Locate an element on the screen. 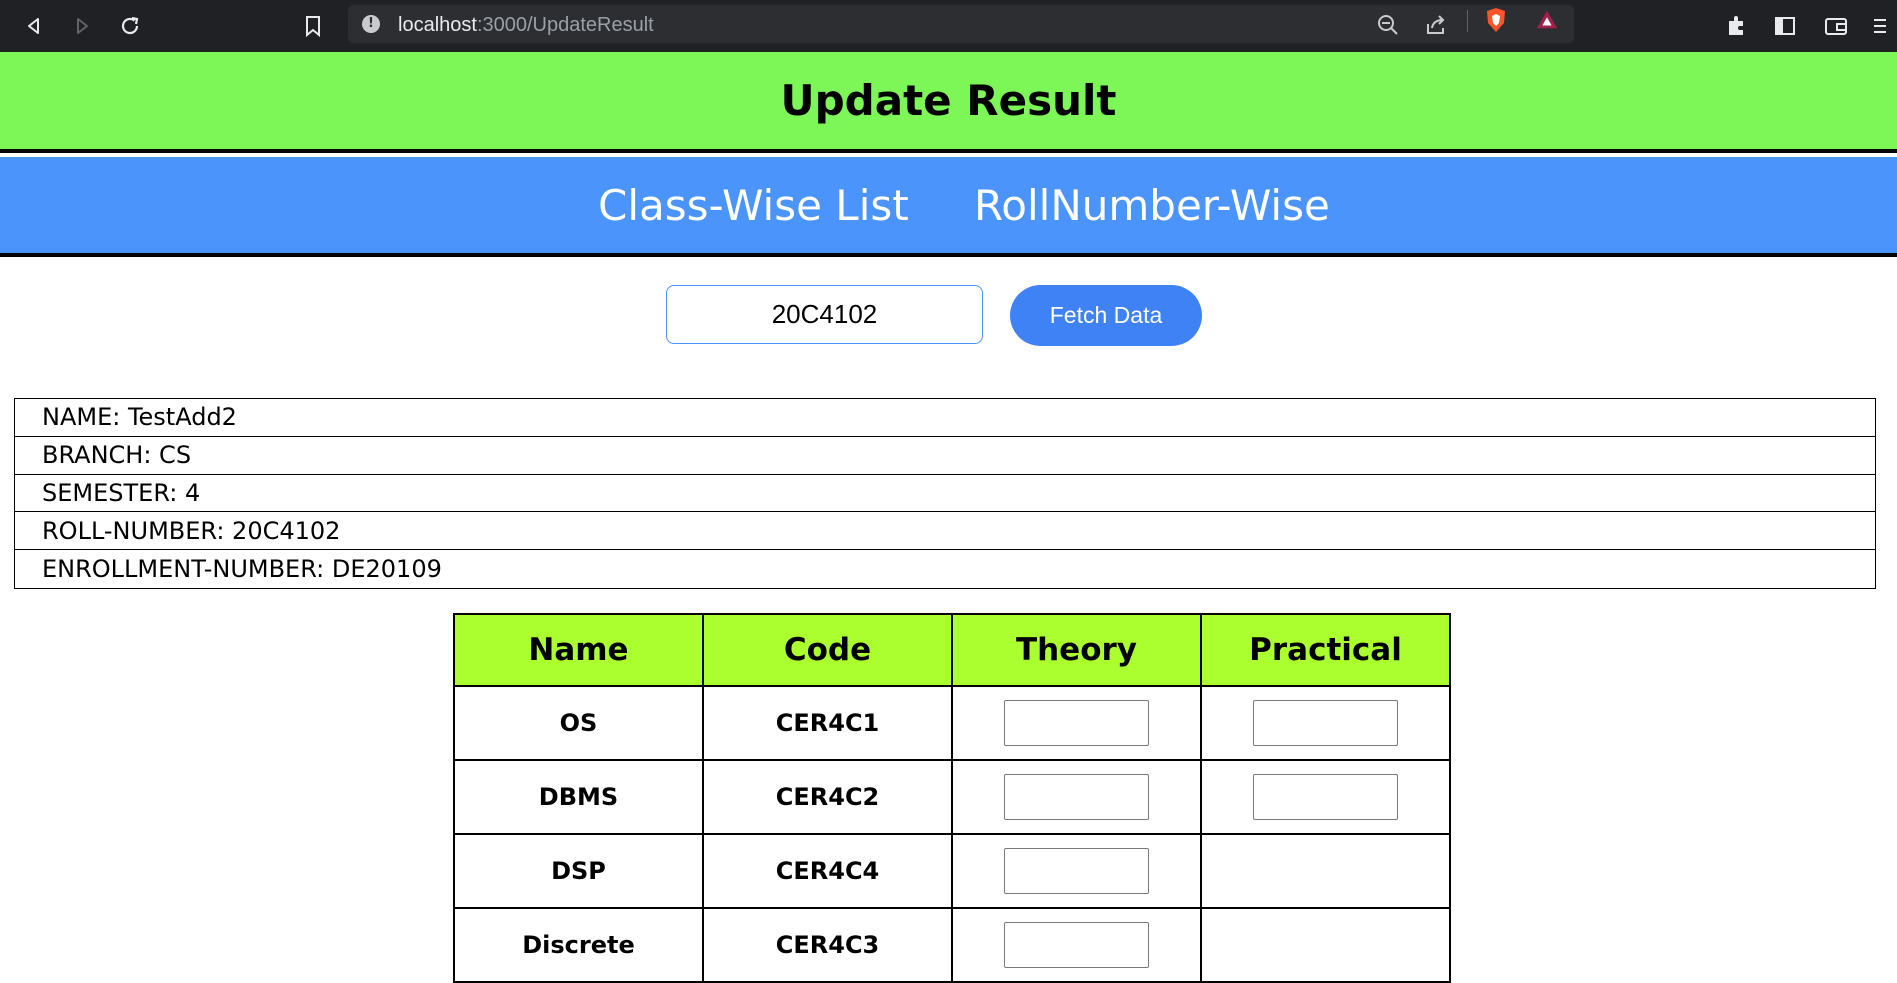  share-icon is located at coordinates (1436, 25).